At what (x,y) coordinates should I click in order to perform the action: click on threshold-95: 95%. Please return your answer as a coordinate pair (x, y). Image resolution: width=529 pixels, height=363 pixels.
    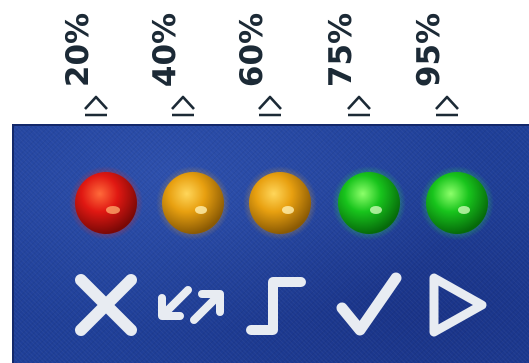
    Looking at the image, I should click on (443, 62).